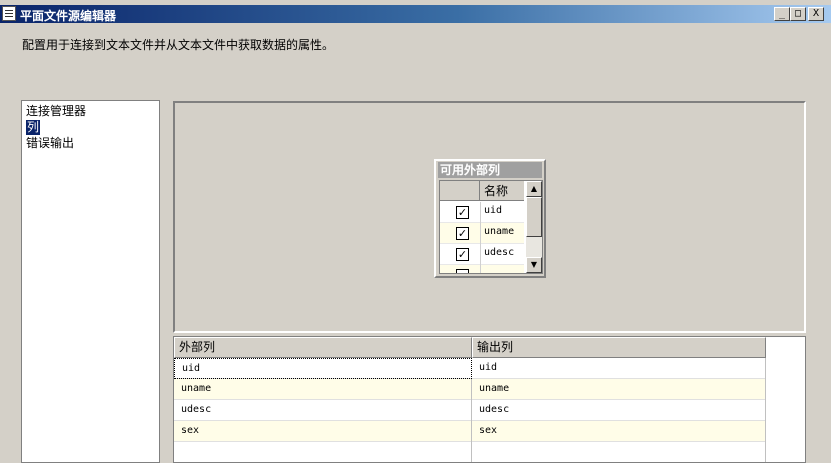 The width and height of the screenshot is (831, 463). What do you see at coordinates (323, 347) in the screenshot?
I see `external-column-header: 外部列` at bounding box center [323, 347].